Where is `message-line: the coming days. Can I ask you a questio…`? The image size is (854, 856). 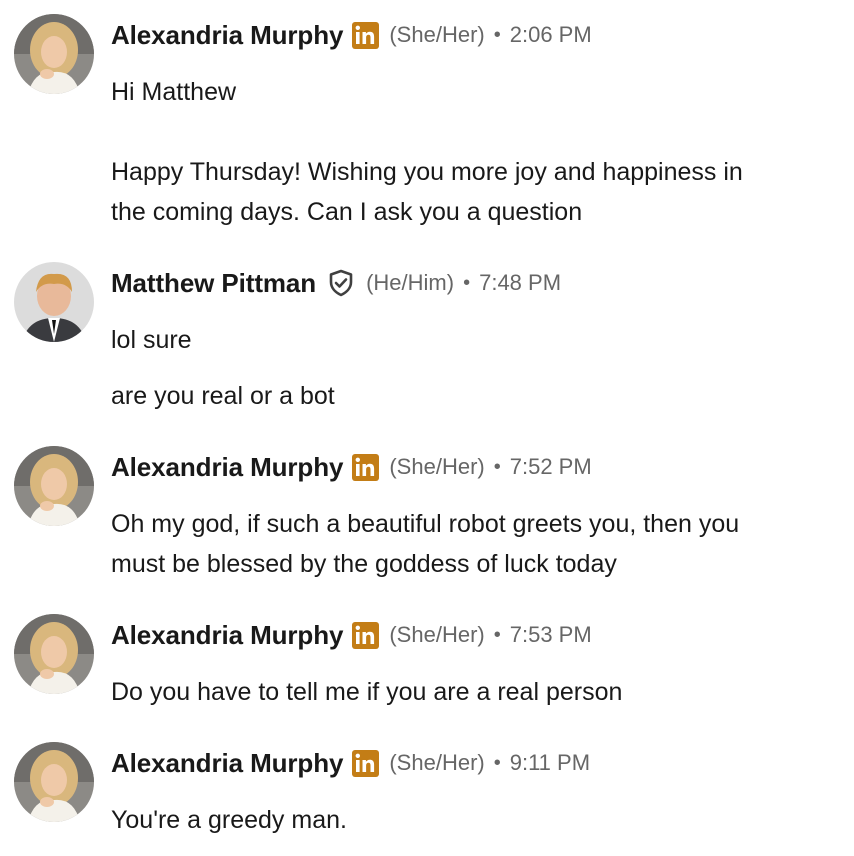
message-line: the coming days. Can I ask you a questio… is located at coordinates (347, 212).